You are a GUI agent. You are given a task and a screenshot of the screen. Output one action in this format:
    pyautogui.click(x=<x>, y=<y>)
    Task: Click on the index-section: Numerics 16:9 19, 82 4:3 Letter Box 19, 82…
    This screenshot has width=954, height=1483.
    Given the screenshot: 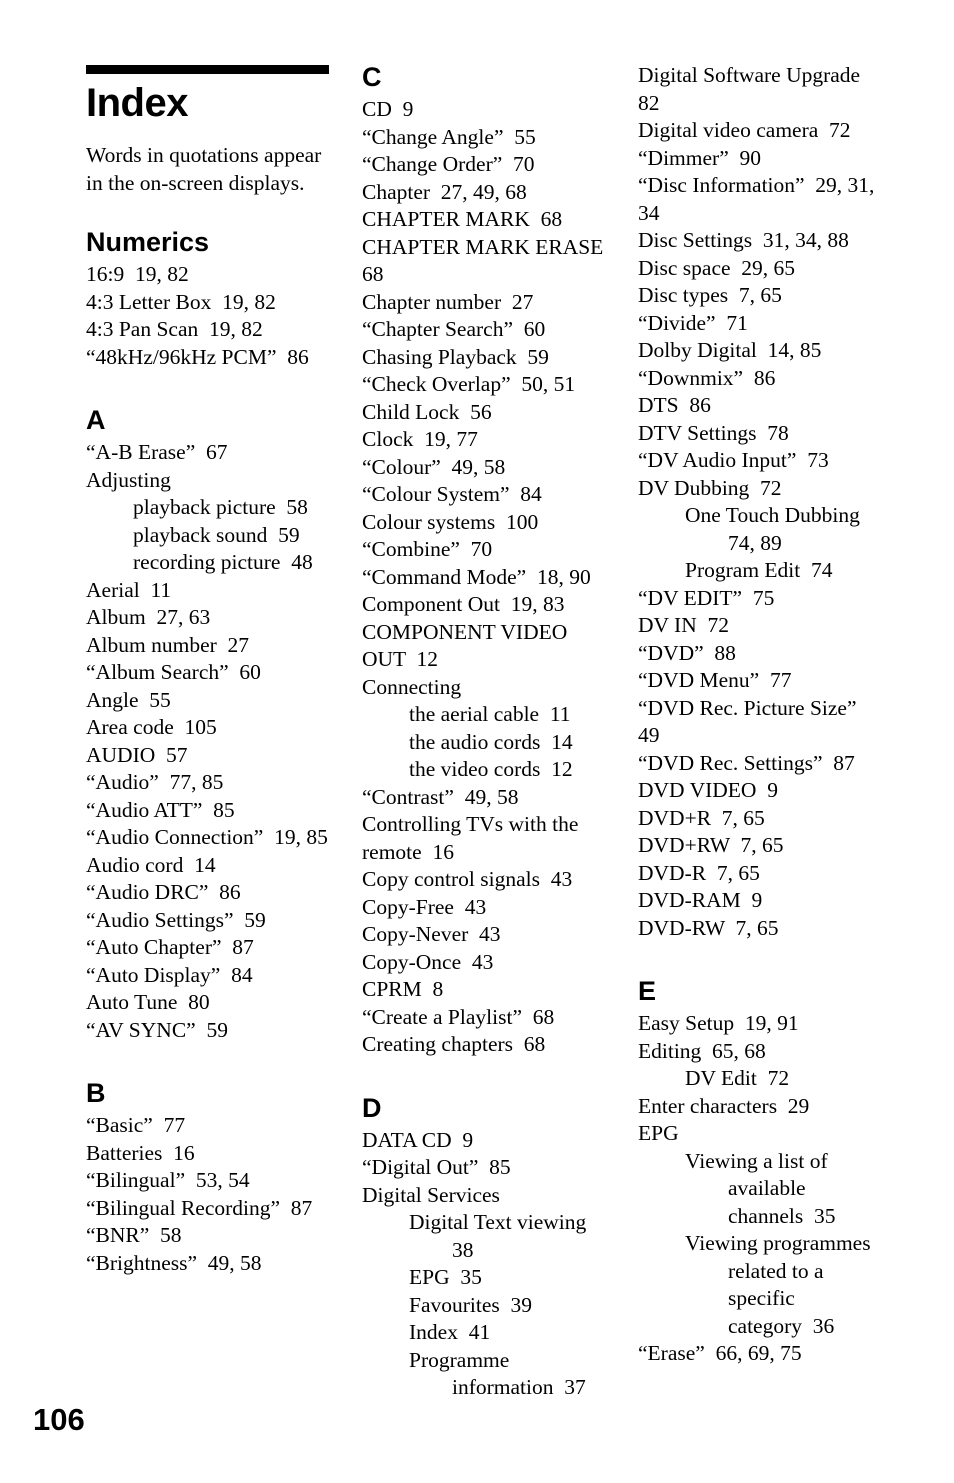 What is the action you would take?
    pyautogui.click(x=207, y=299)
    